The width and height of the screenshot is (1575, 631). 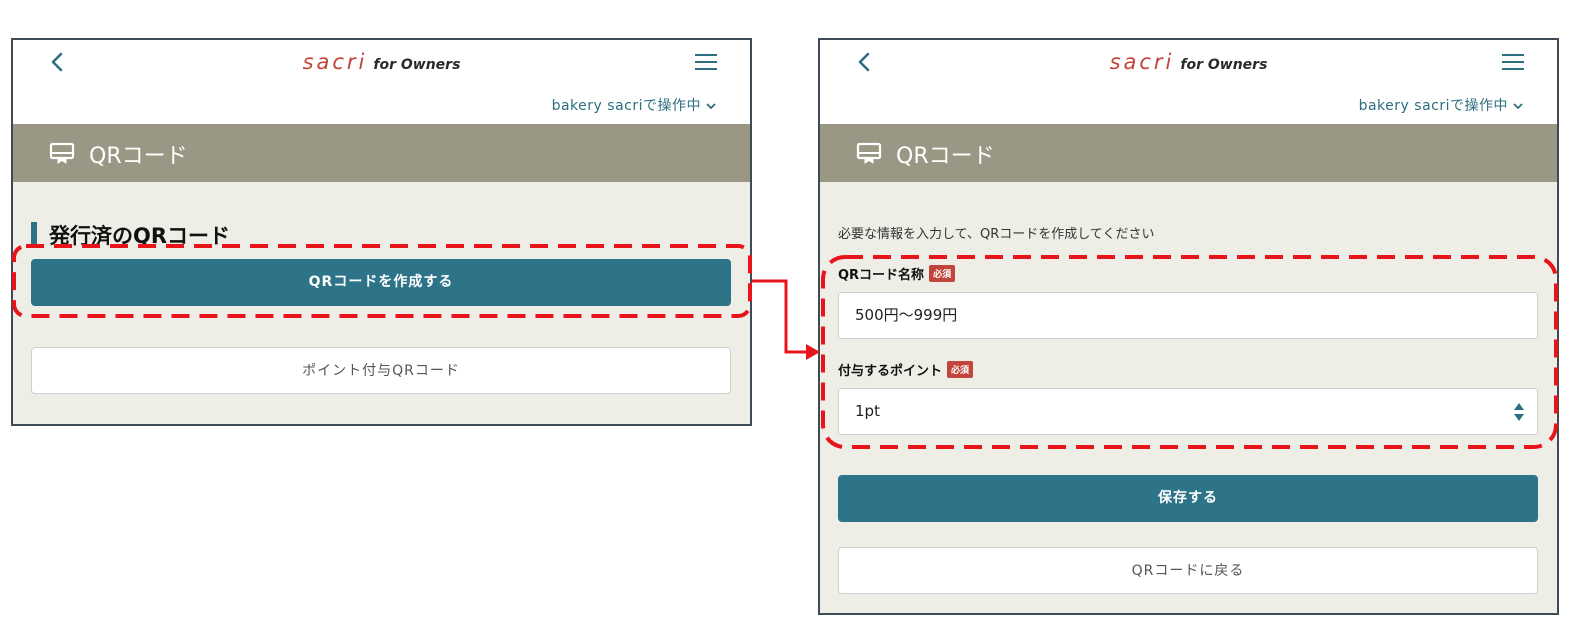 I want to click on points-select: 1pt, so click(x=1188, y=411).